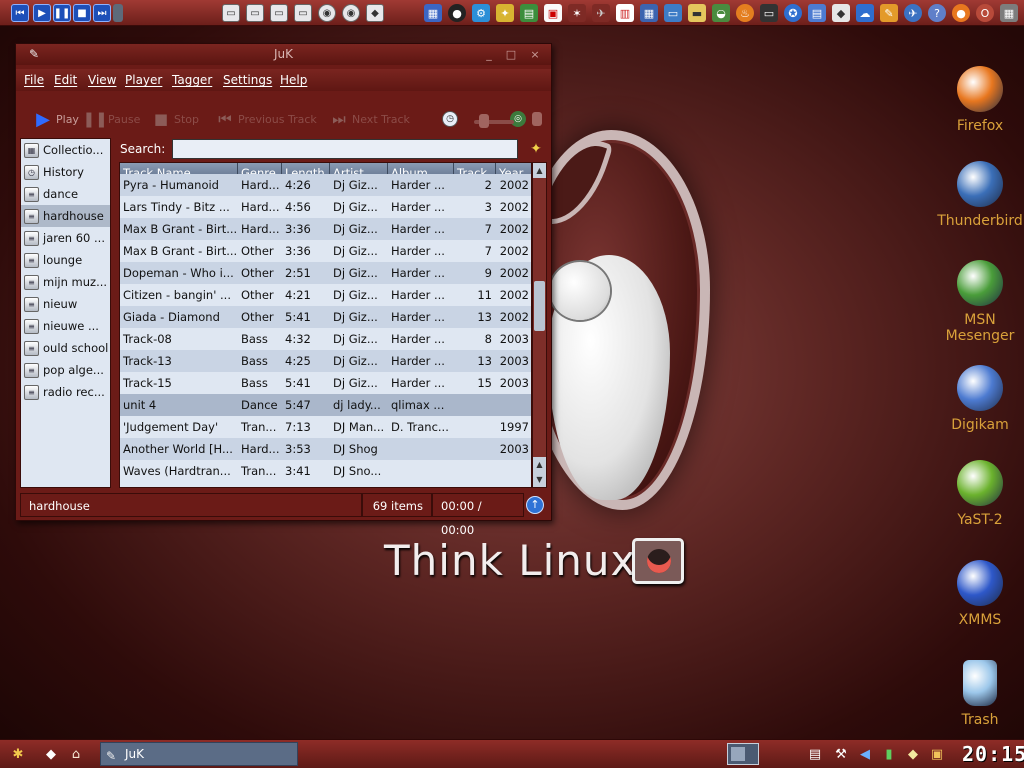 This screenshot has width=1024, height=768. What do you see at coordinates (20, 13) in the screenshot?
I see `previous-media-icon: ⏮` at bounding box center [20, 13].